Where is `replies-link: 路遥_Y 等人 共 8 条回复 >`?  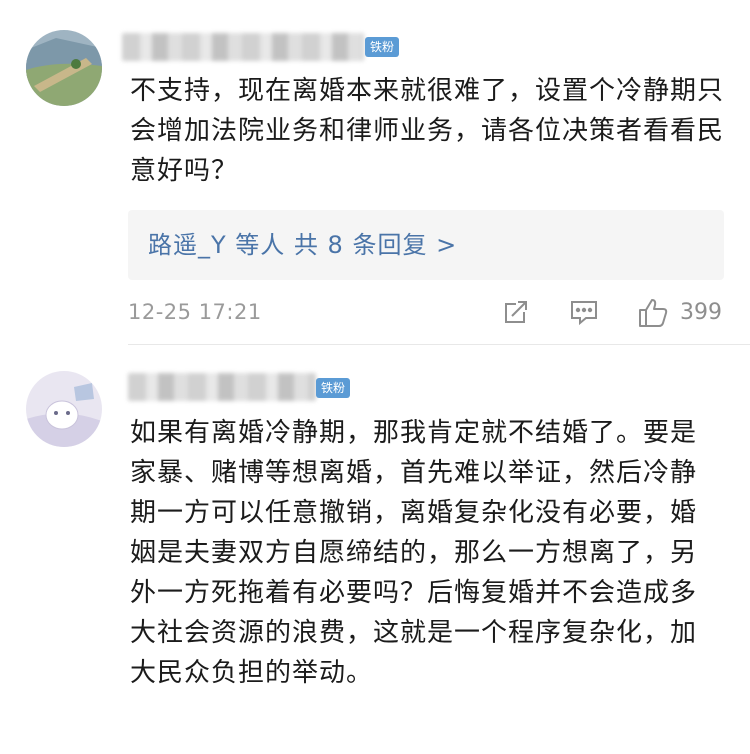
replies-link: 路遥_Y 等人 共 8 条回复 > is located at coordinates (302, 245).